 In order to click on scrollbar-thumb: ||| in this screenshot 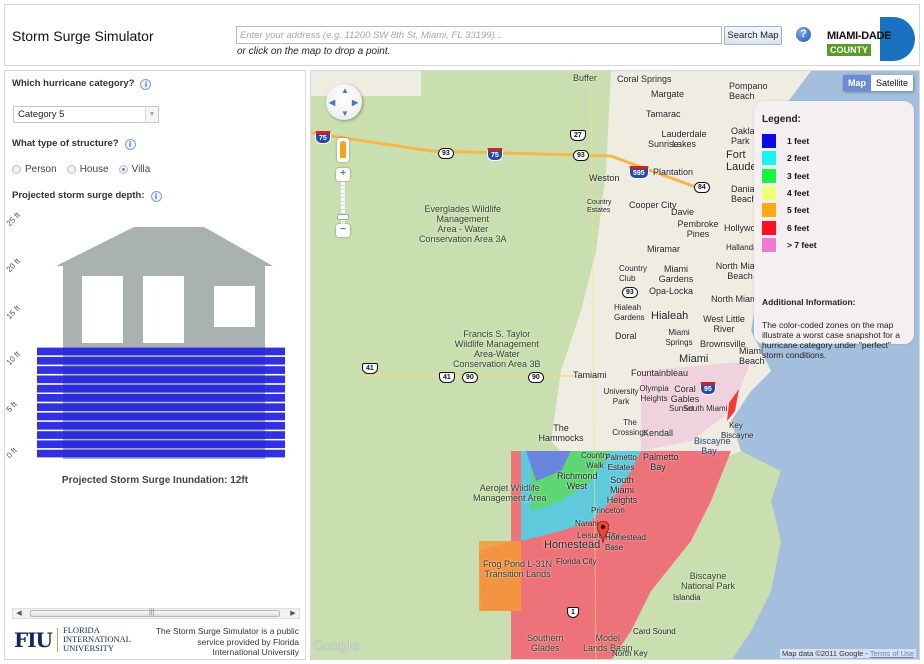, I will do `click(155, 613)`.